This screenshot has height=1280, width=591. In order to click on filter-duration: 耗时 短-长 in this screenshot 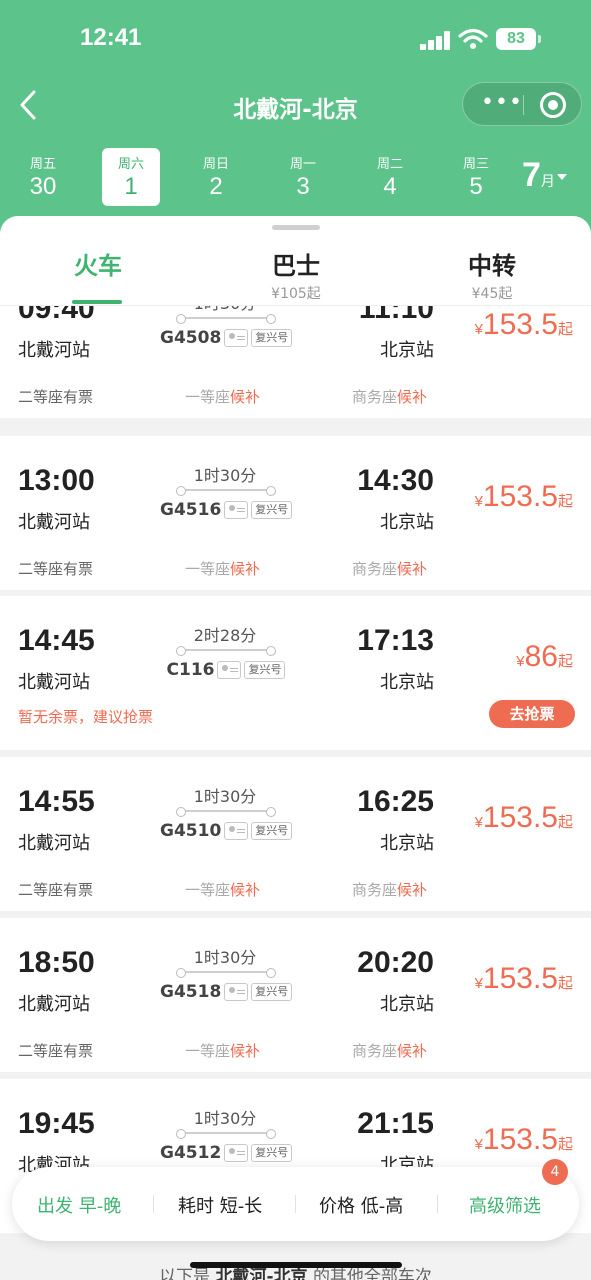, I will do `click(220, 1205)`.